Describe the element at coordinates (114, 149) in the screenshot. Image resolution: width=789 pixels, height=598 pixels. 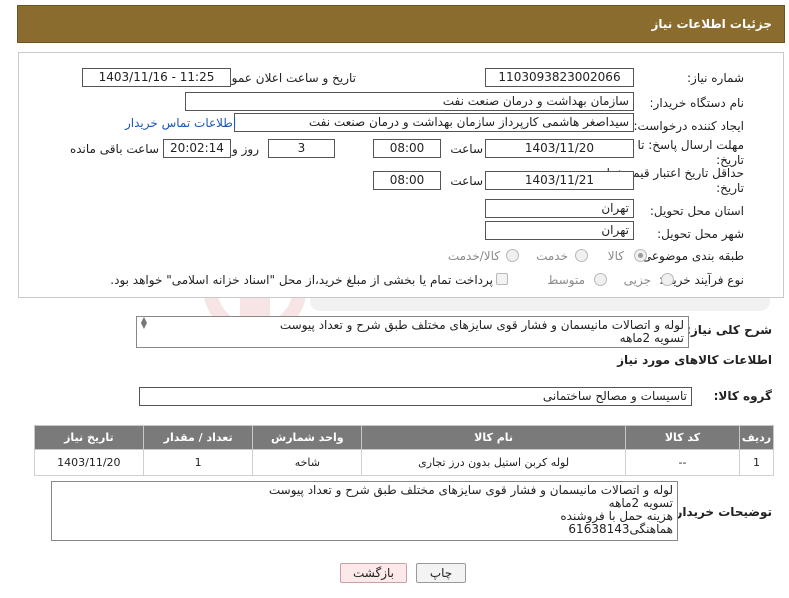
I see `remaining-label: ساعت باقی مانده` at that location.